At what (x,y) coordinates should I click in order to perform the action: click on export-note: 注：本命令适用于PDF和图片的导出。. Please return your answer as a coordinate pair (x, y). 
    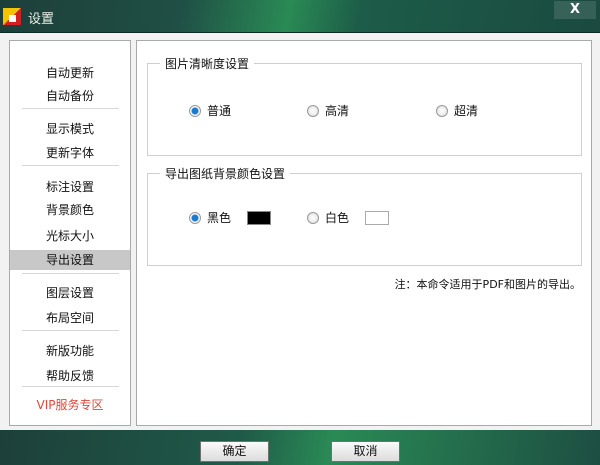
    Looking at the image, I should click on (487, 284).